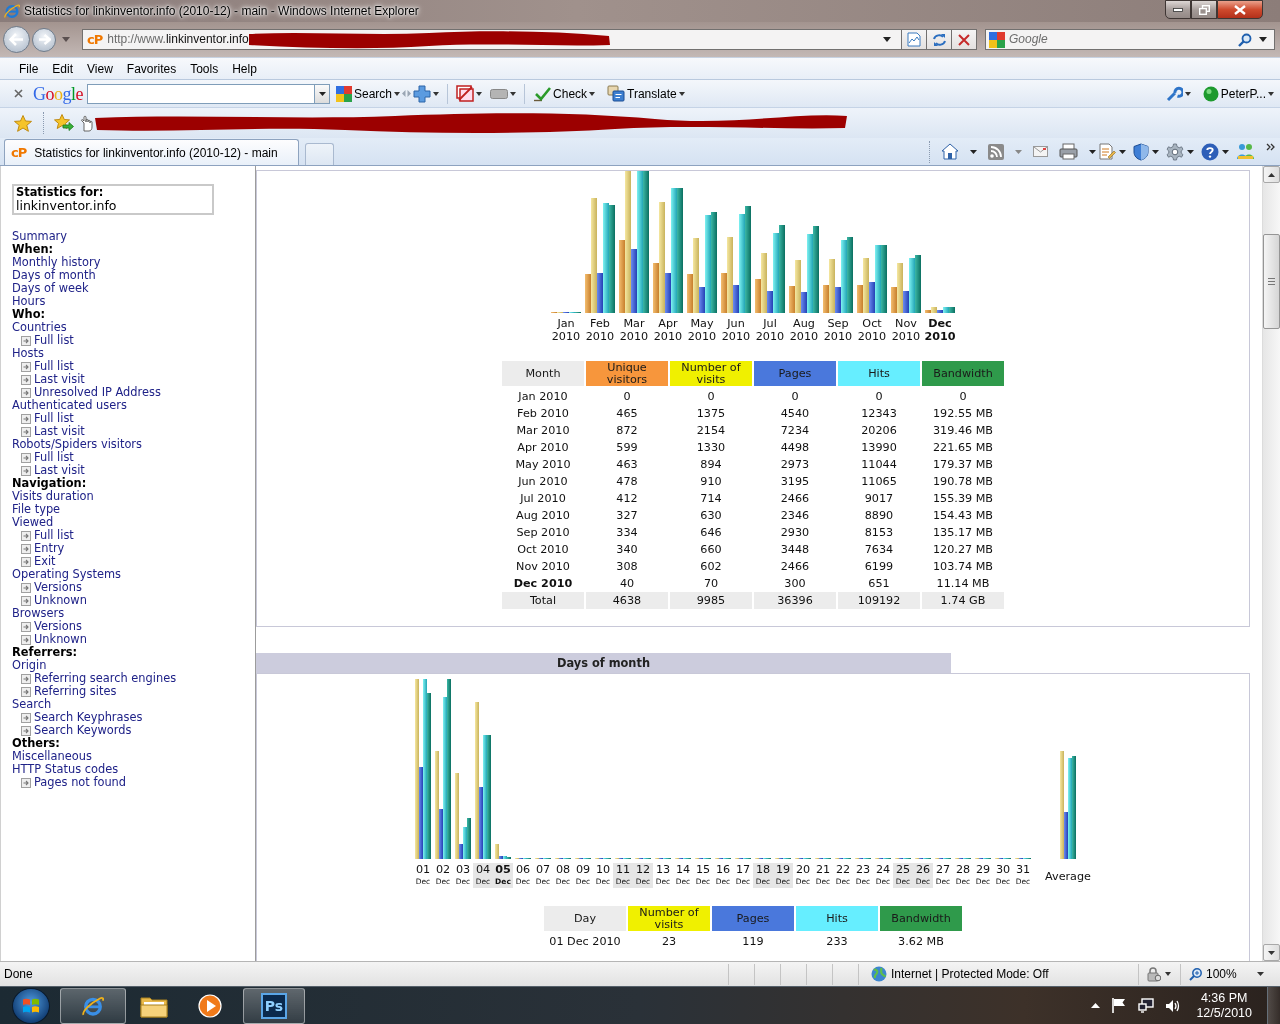 This screenshot has width=1280, height=1024. What do you see at coordinates (1271, 952) in the screenshot?
I see `scroll-down-button` at bounding box center [1271, 952].